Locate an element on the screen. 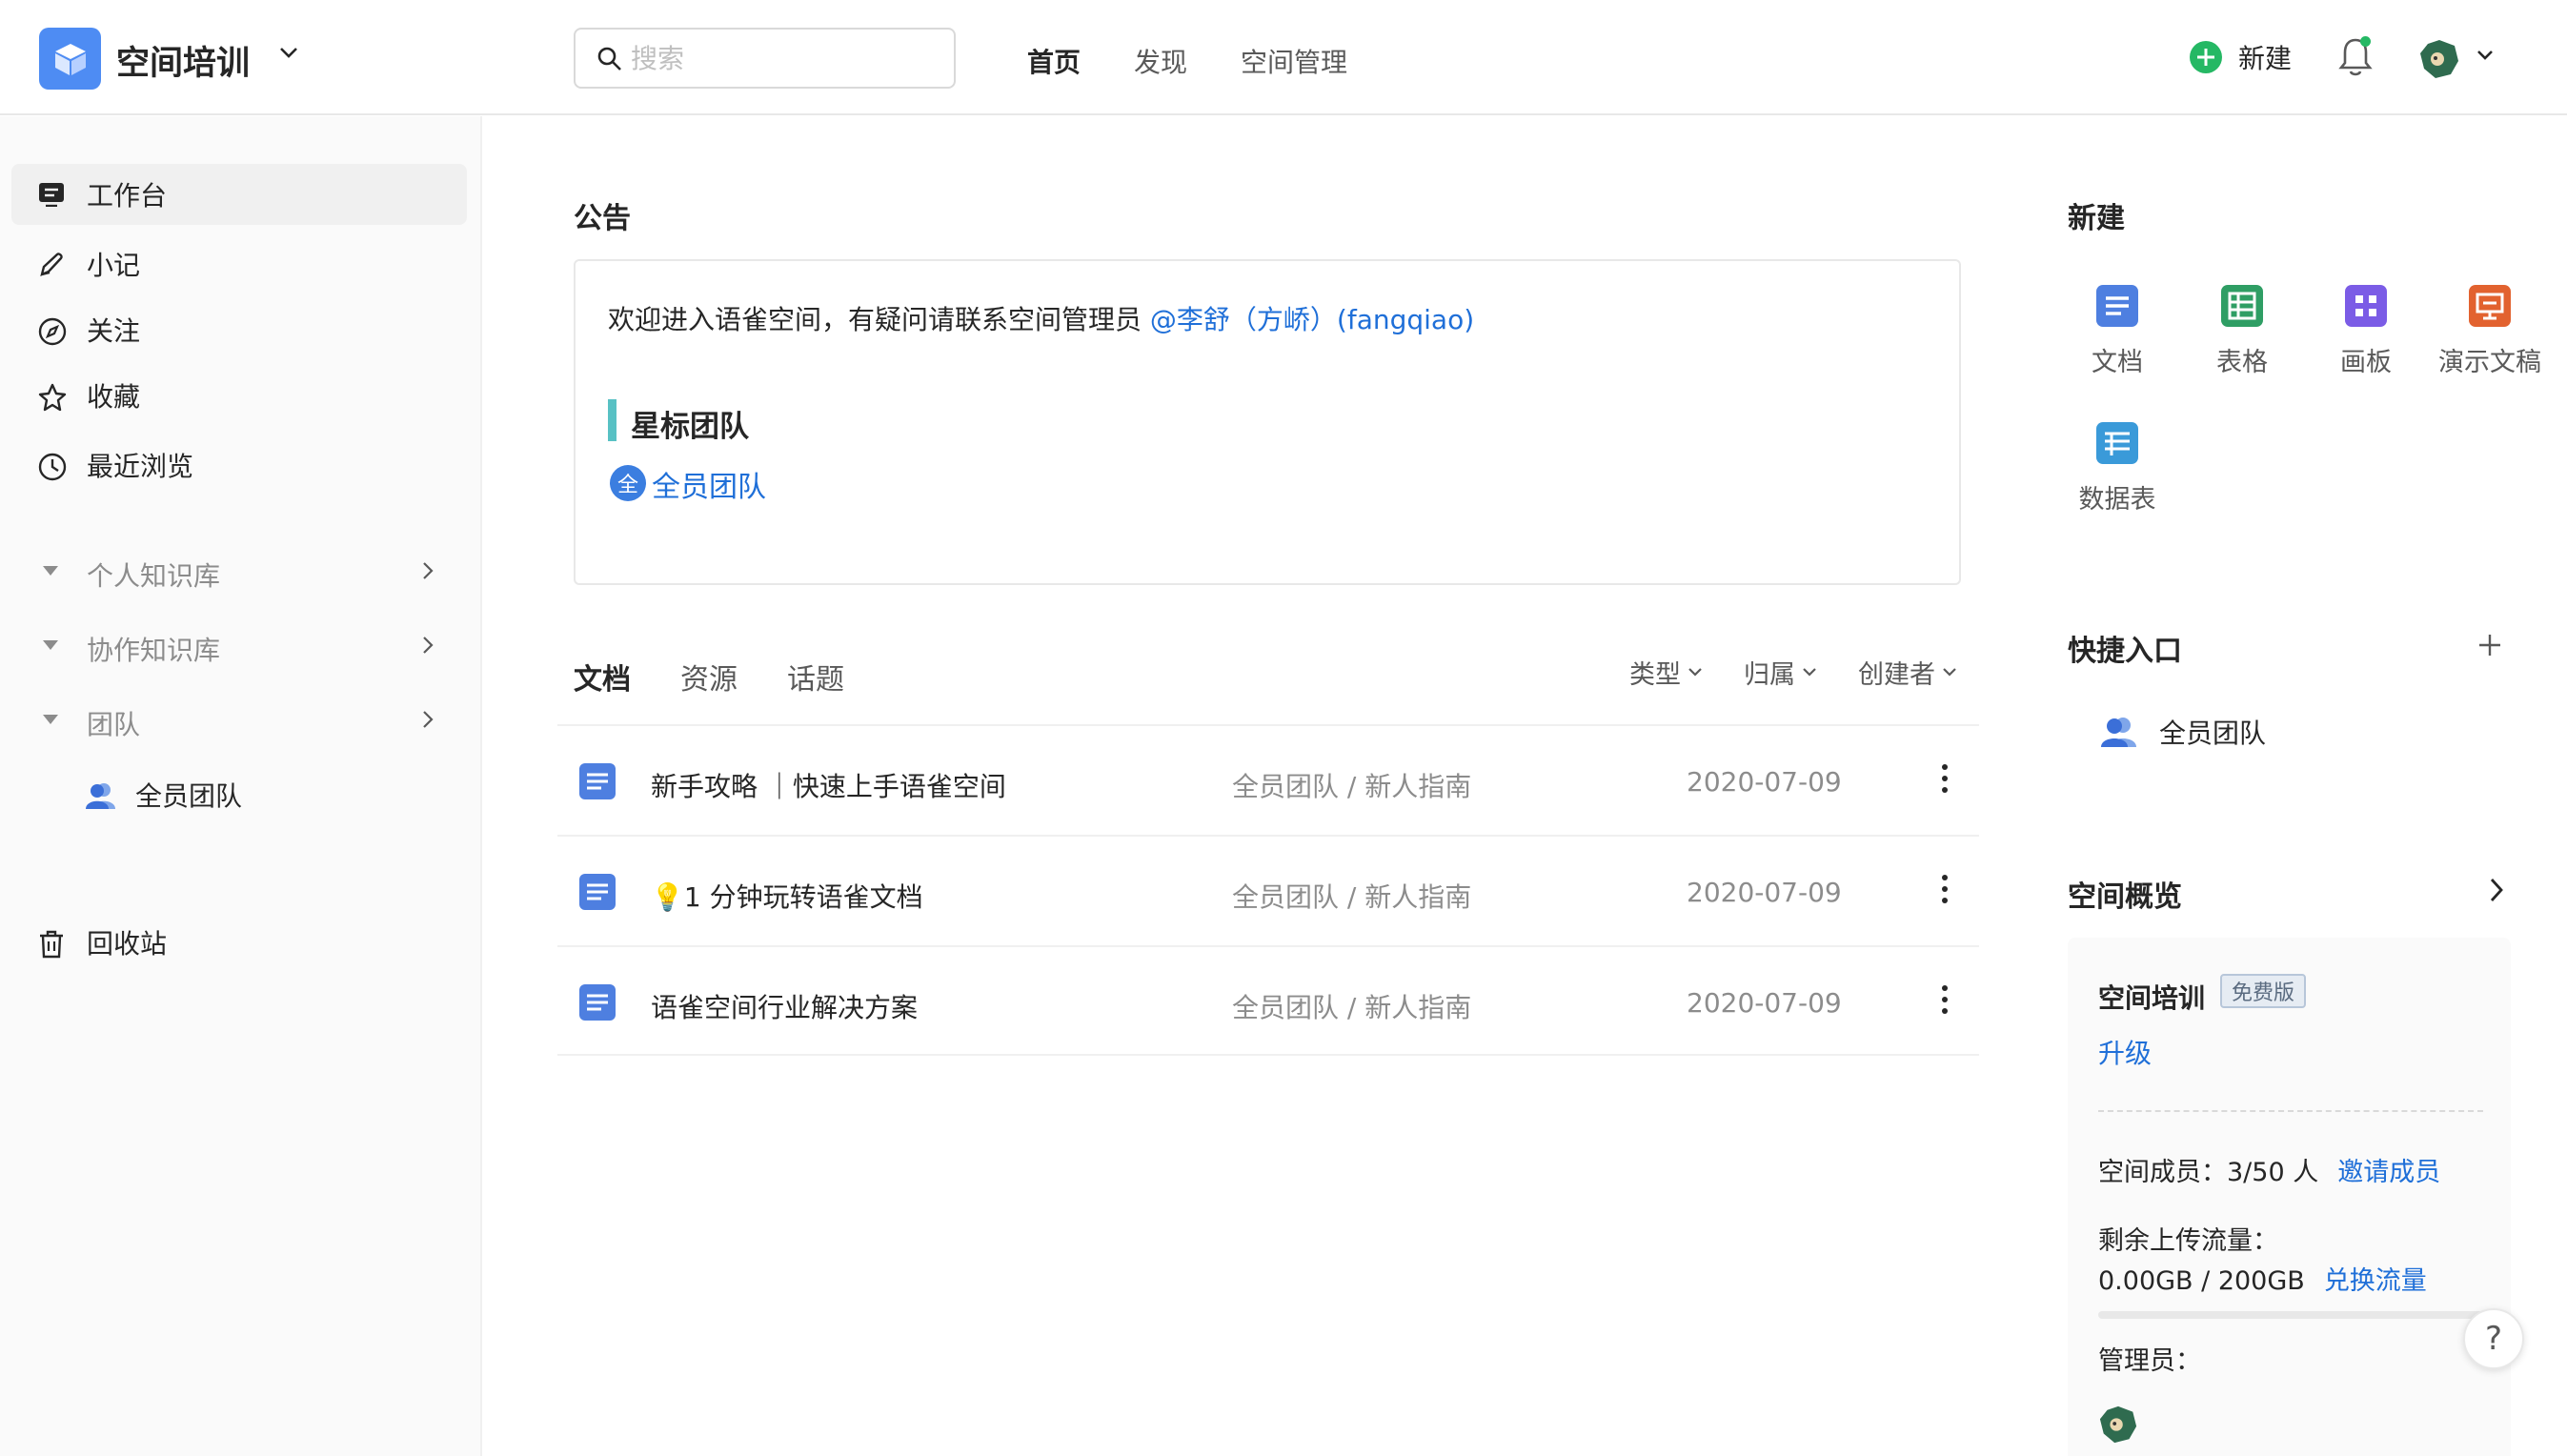  create-board-button: 画板 is located at coordinates (2366, 331).